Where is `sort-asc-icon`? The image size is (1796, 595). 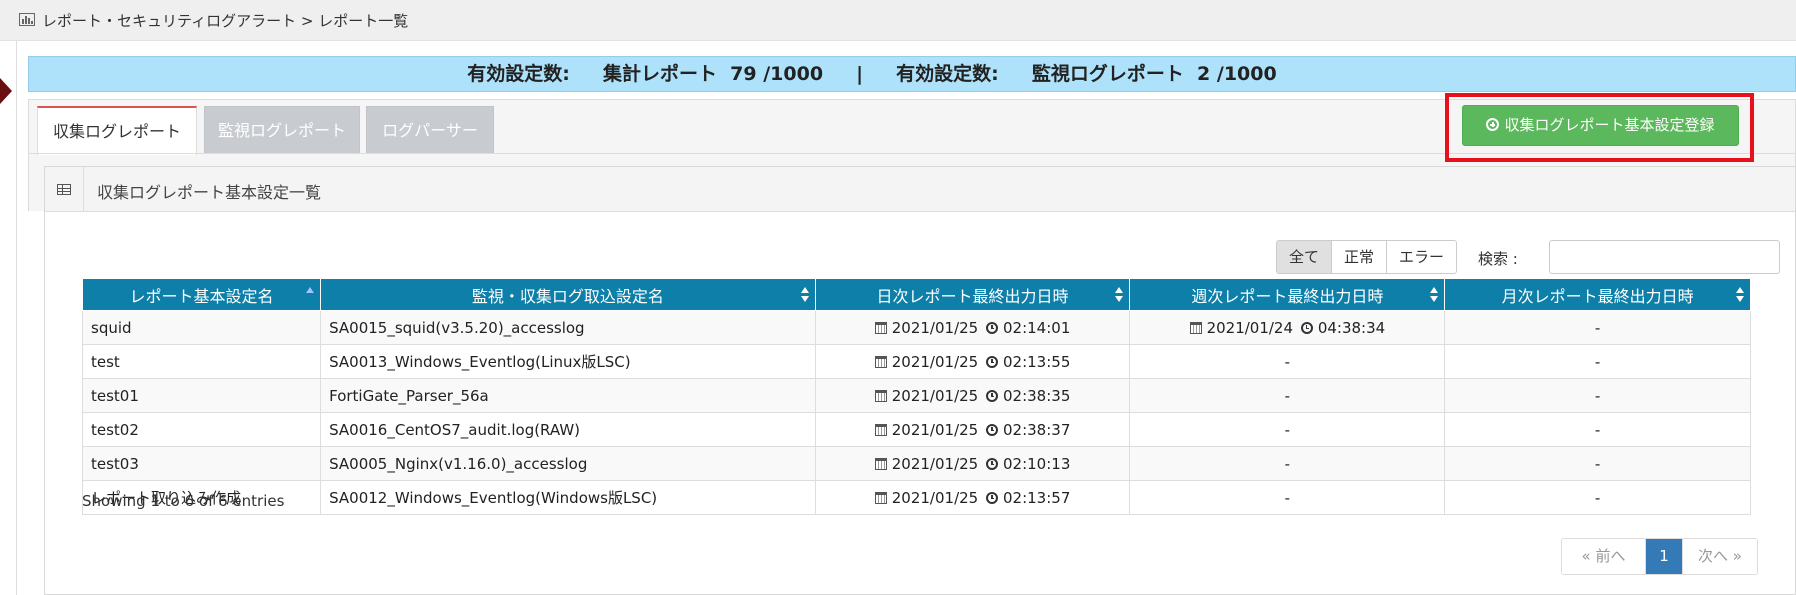
sort-asc-icon is located at coordinates (310, 295).